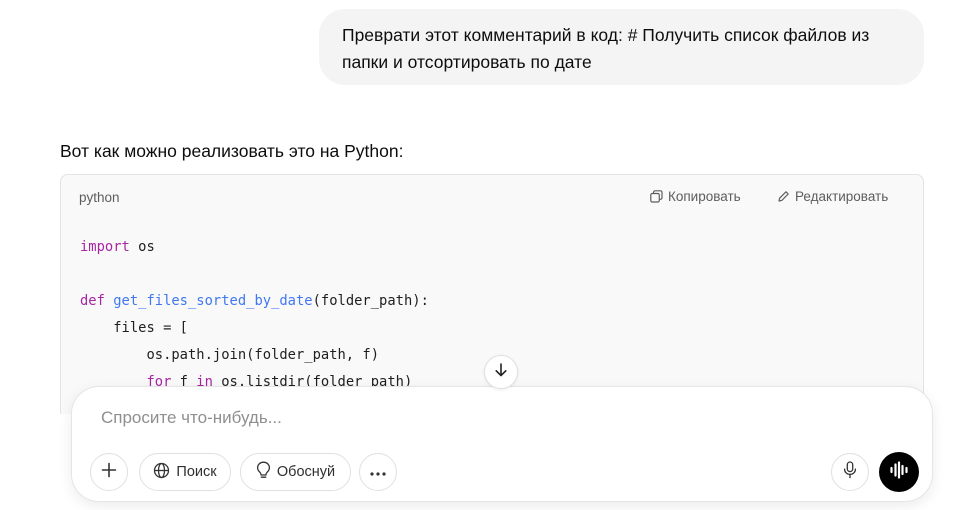  What do you see at coordinates (142, 247) in the screenshot?
I see `code-text: os` at bounding box center [142, 247].